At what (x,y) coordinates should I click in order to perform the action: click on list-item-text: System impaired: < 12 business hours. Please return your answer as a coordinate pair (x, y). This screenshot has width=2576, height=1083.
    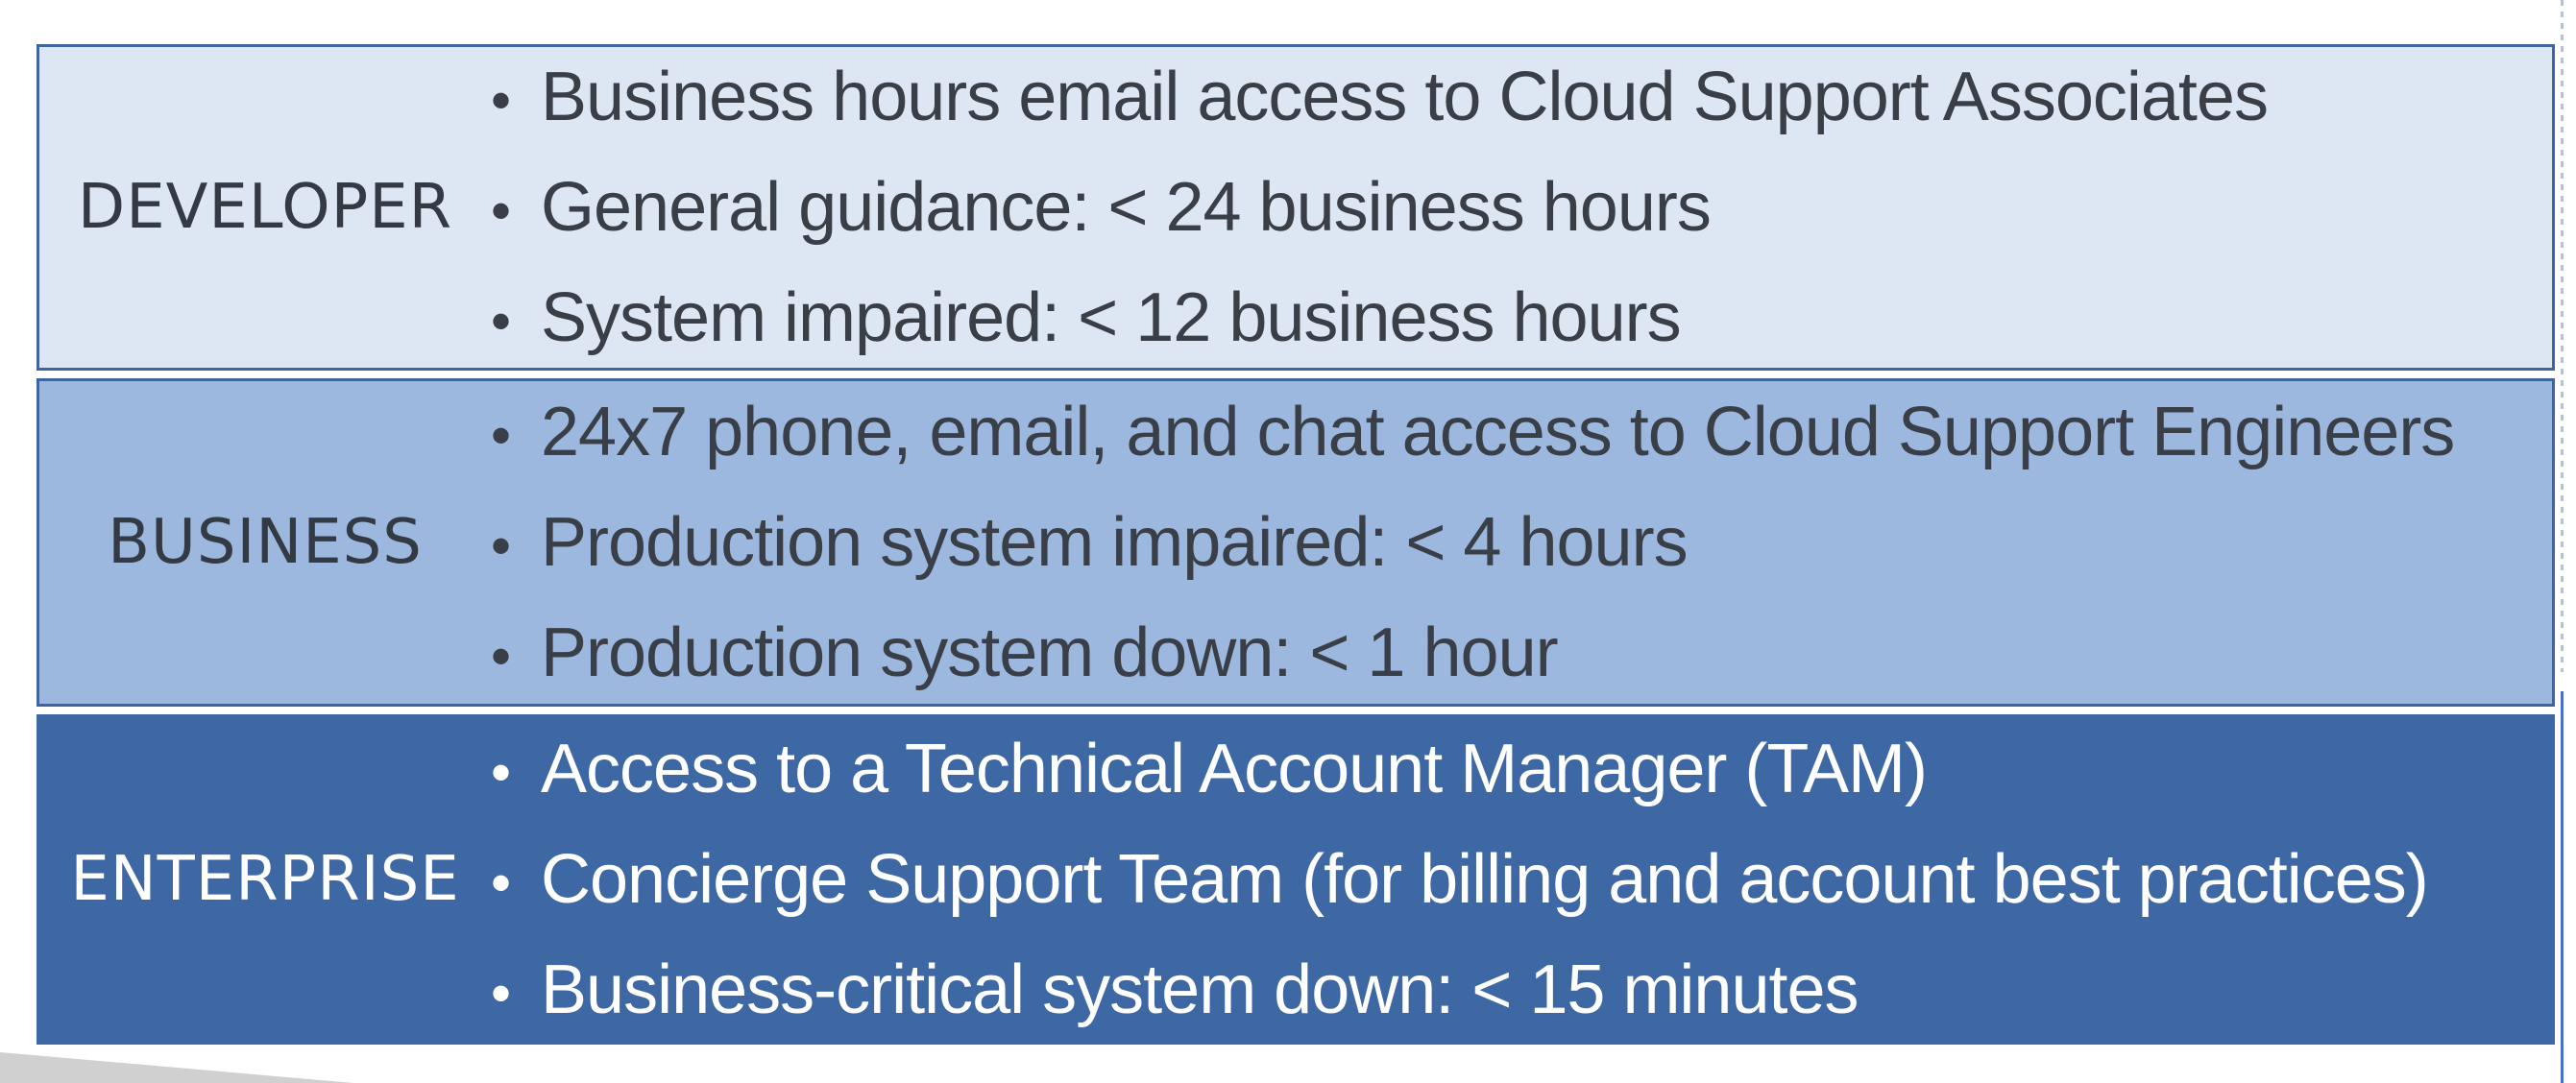
    Looking at the image, I should click on (1111, 317).